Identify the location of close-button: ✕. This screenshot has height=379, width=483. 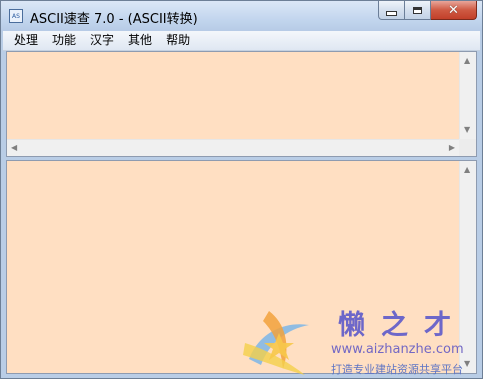
(454, 10).